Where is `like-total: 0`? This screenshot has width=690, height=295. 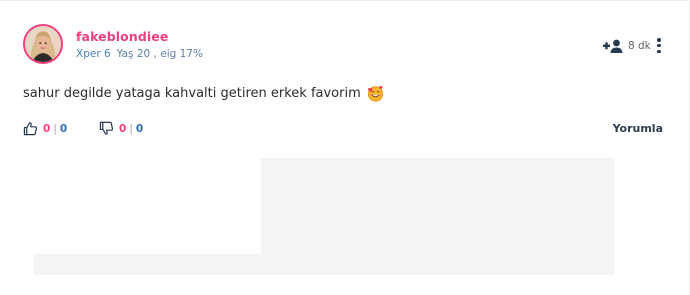
like-total: 0 is located at coordinates (63, 128).